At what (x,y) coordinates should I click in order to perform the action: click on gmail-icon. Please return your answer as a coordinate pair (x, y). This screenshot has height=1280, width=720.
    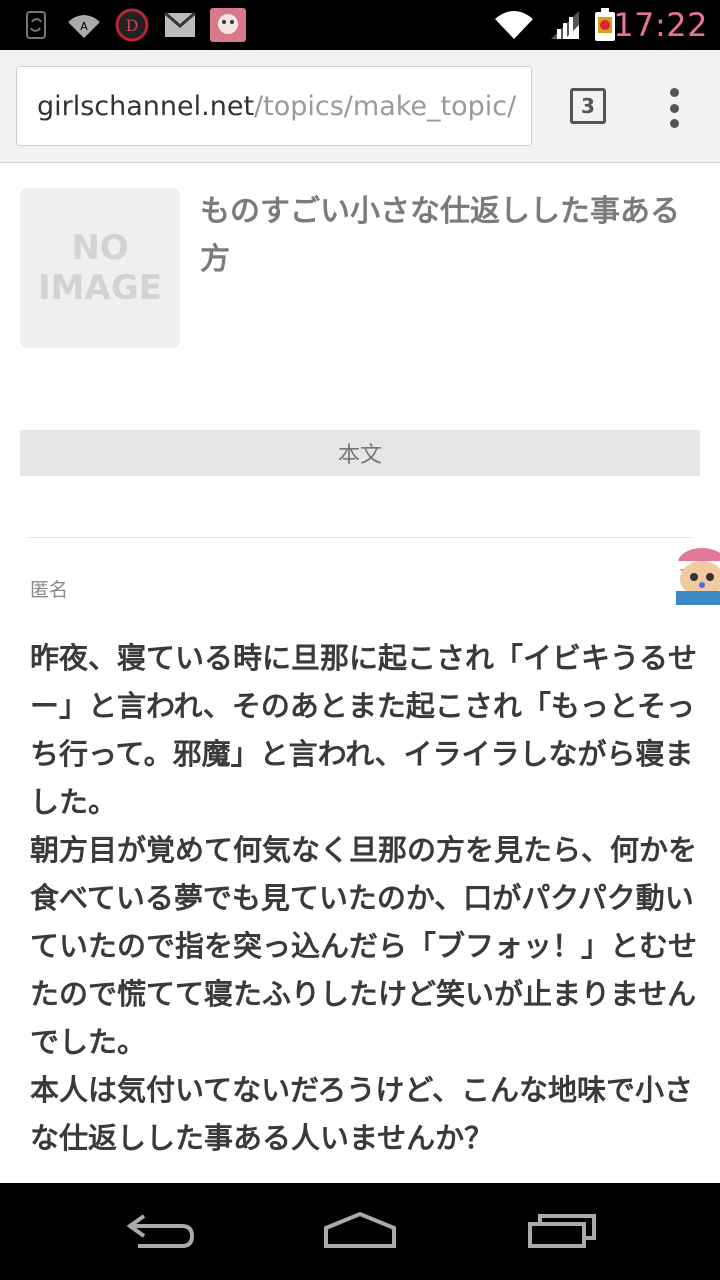
    Looking at the image, I should click on (180, 25).